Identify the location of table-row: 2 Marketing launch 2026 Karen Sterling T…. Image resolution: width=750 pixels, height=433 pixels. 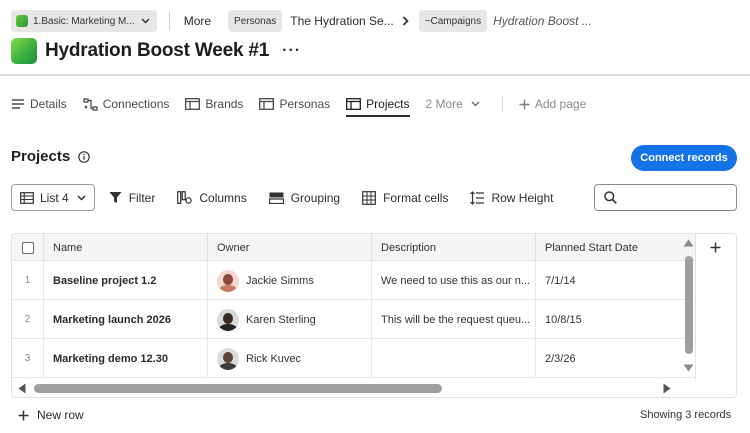
(353, 319).